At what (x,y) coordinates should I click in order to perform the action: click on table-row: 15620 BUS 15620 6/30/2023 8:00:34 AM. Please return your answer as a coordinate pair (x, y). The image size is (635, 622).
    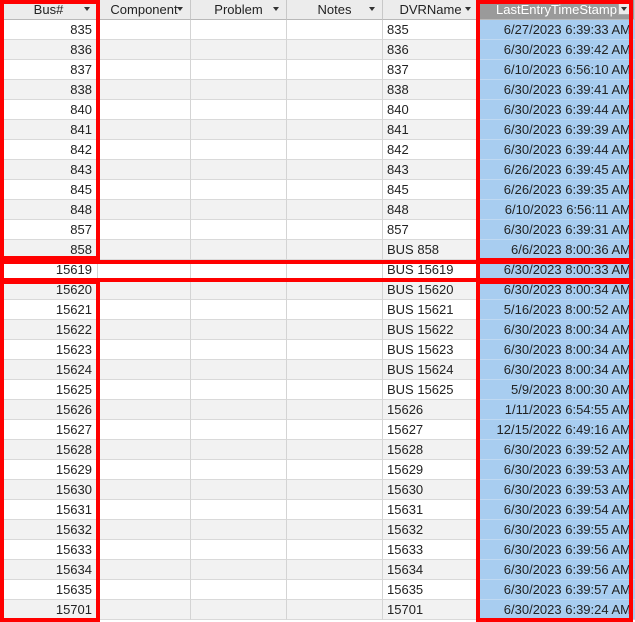
    Looking at the image, I should click on (317, 290).